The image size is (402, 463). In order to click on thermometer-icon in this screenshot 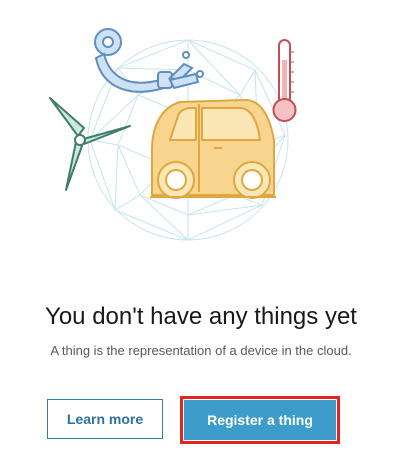, I will do `click(284, 80)`.